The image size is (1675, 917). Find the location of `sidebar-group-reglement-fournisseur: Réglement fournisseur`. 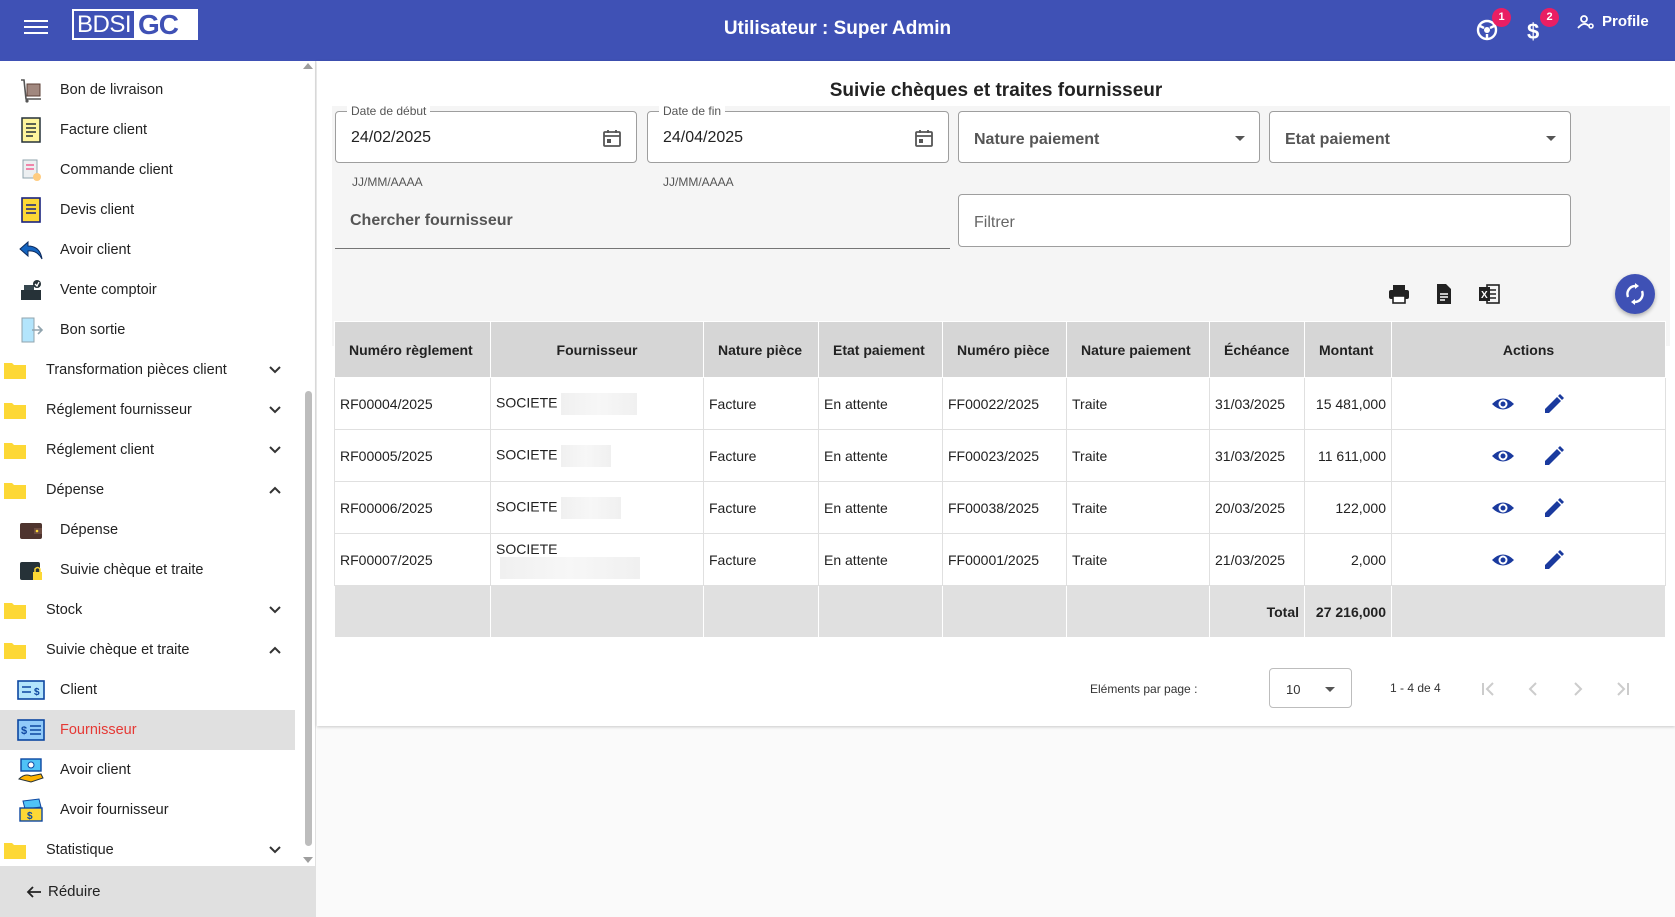

sidebar-group-reglement-fournisseur: Réglement fournisseur is located at coordinates (147, 410).